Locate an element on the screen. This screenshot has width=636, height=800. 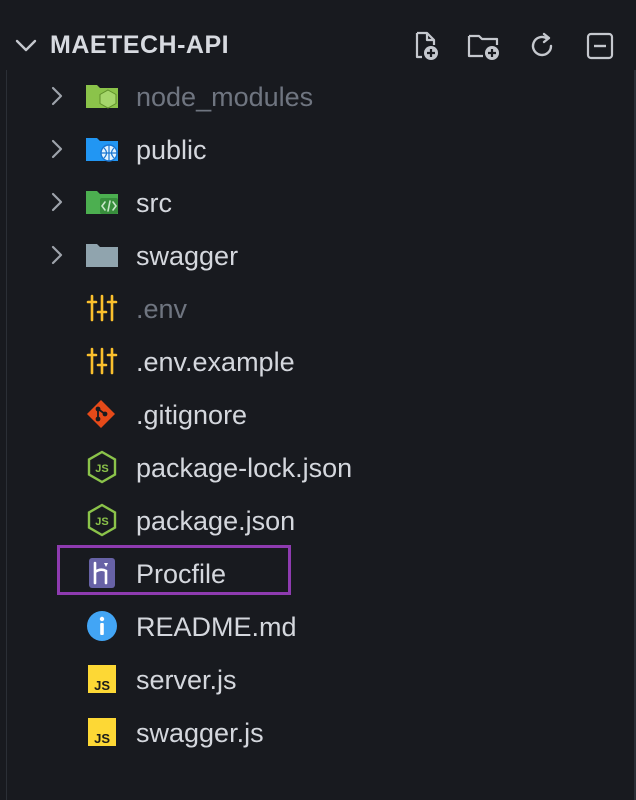
tree-item-label: package.json is located at coordinates (216, 521).